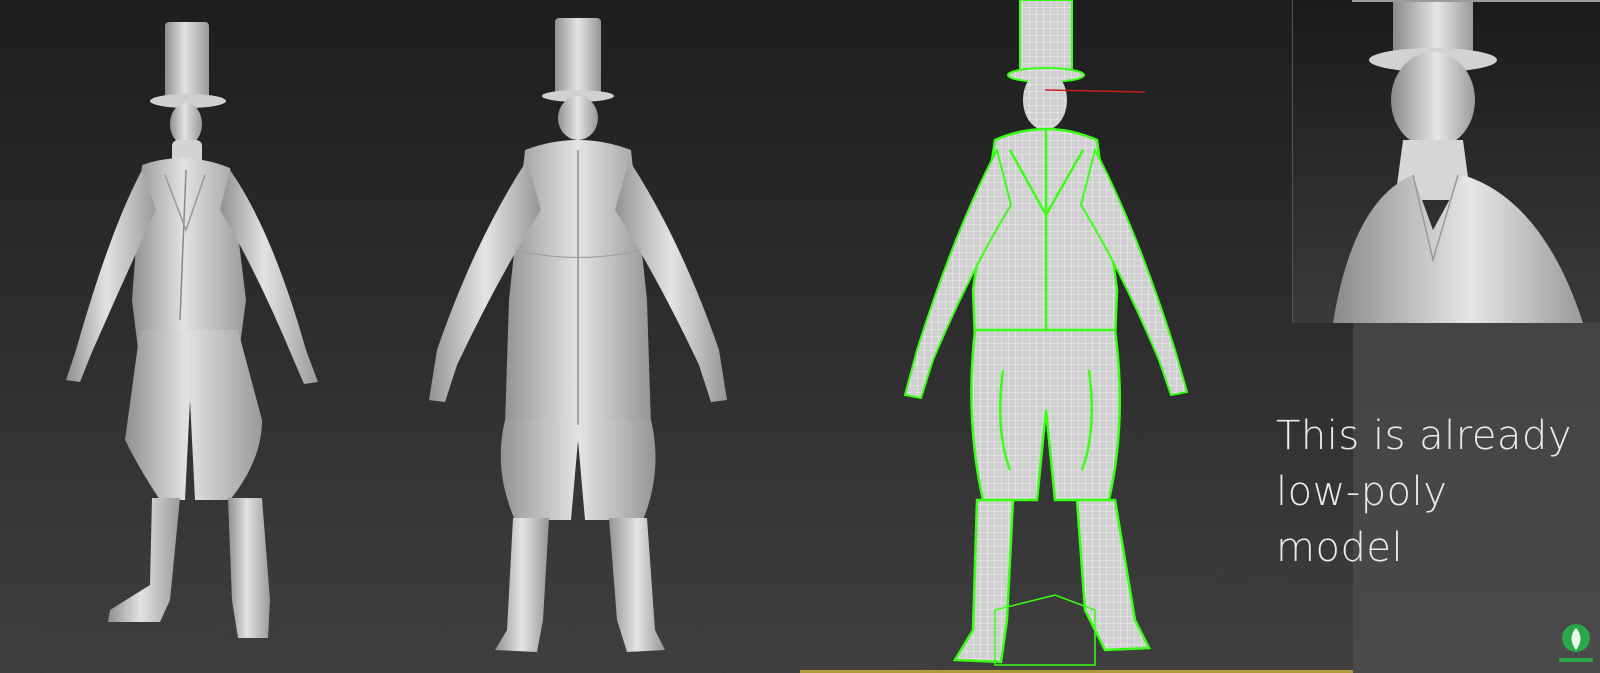 The image size is (1600, 673). What do you see at coordinates (1424, 492) in the screenshot?
I see `caption-text: This is already low-poly model` at bounding box center [1424, 492].